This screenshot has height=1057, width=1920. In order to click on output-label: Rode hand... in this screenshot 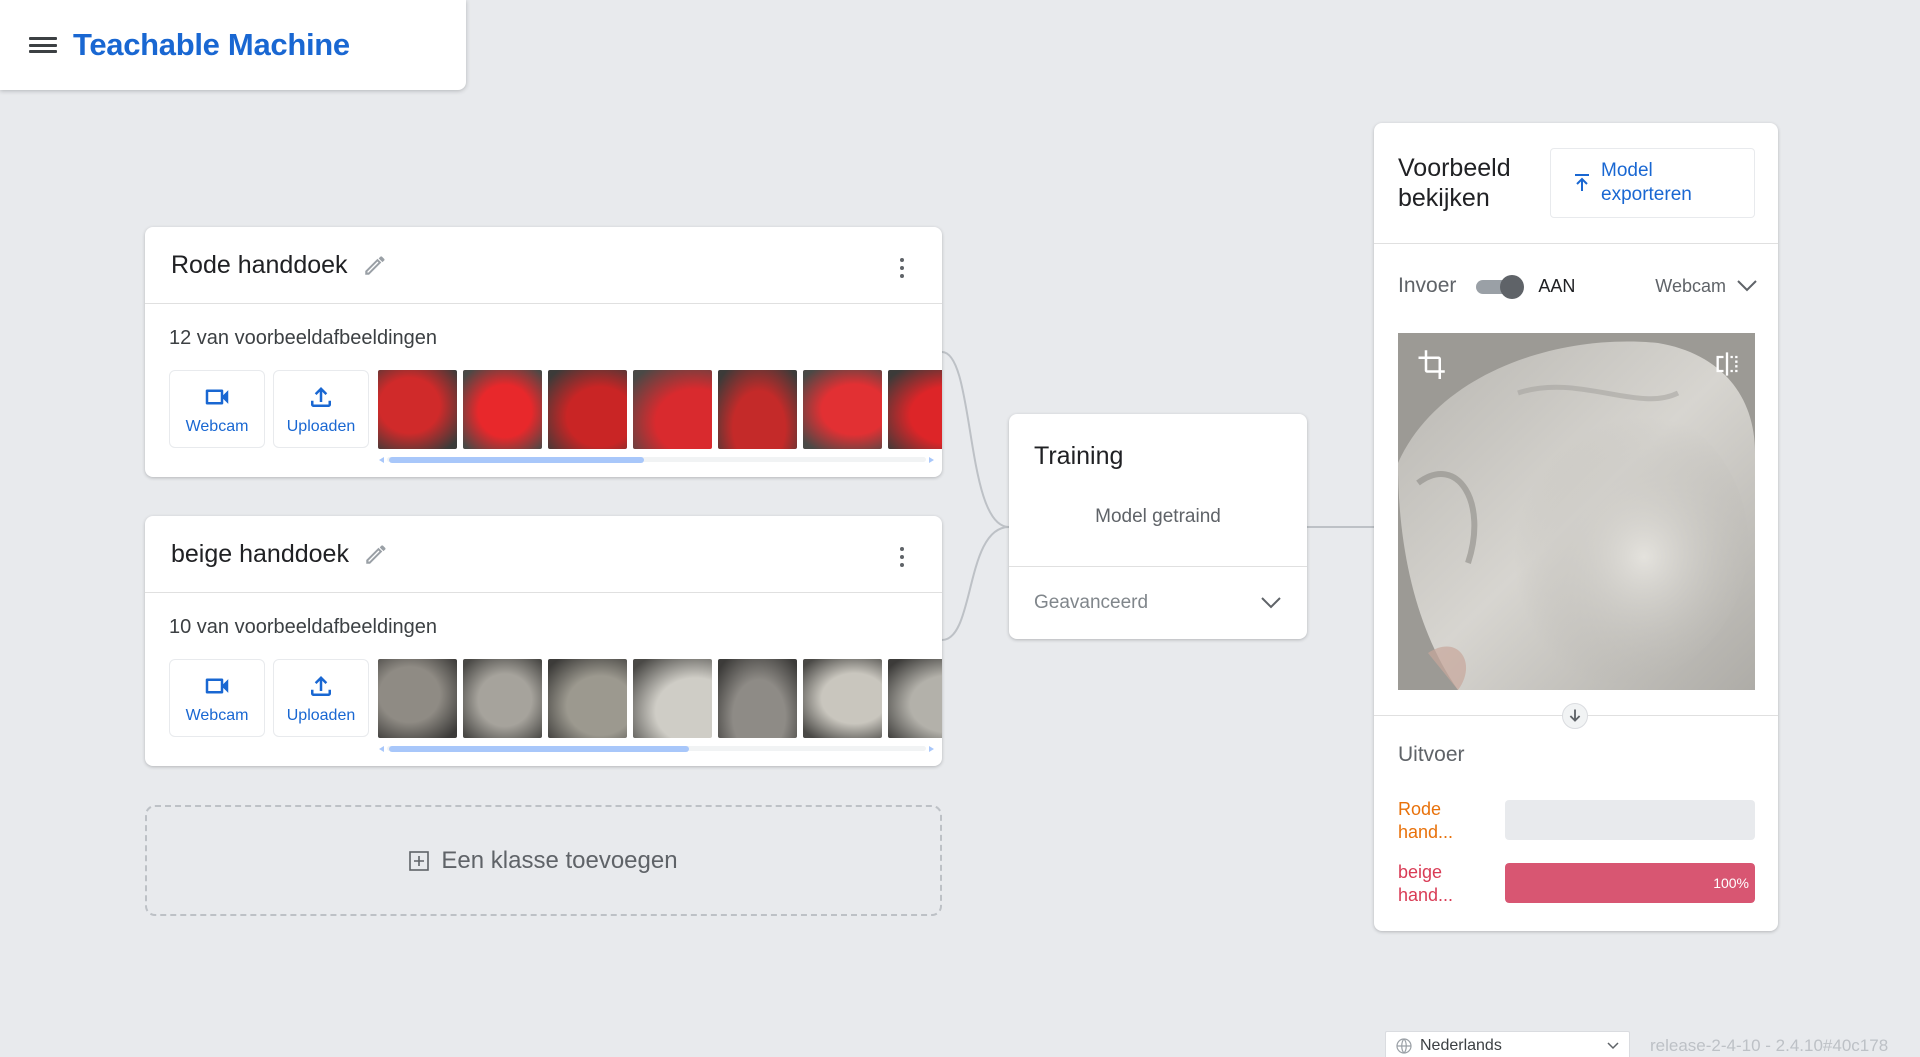, I will do `click(1426, 820)`.